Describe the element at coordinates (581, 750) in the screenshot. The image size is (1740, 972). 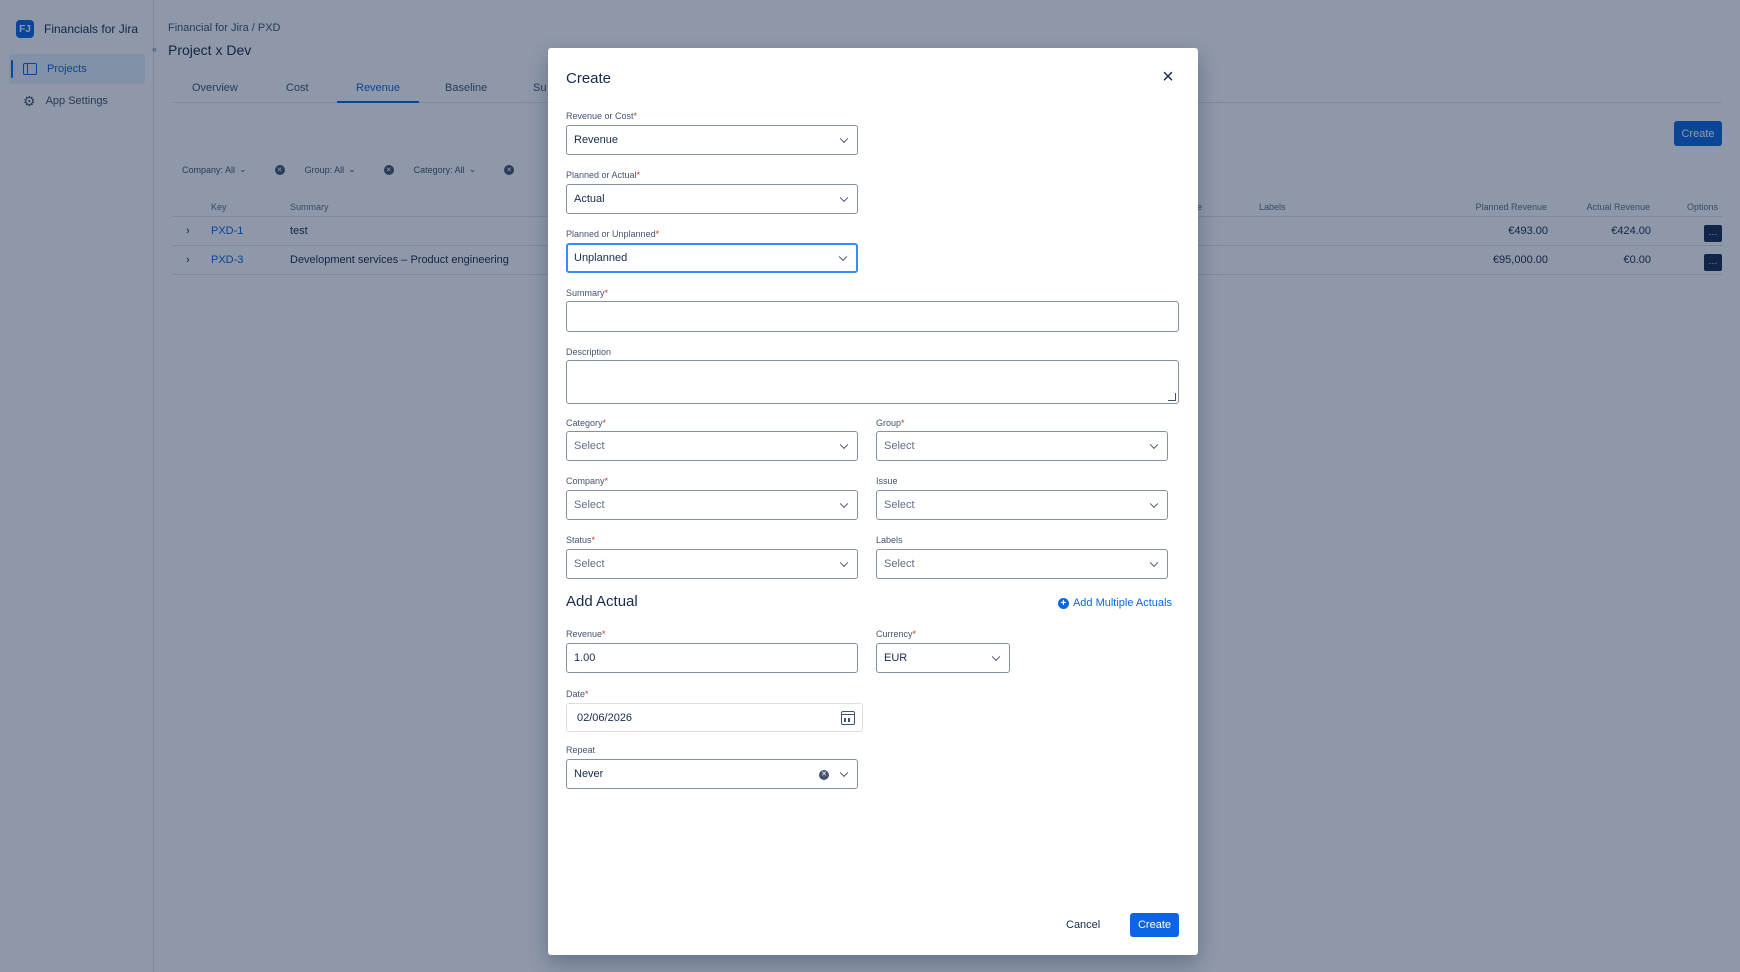
I see `repeat-label: Repeat` at that location.